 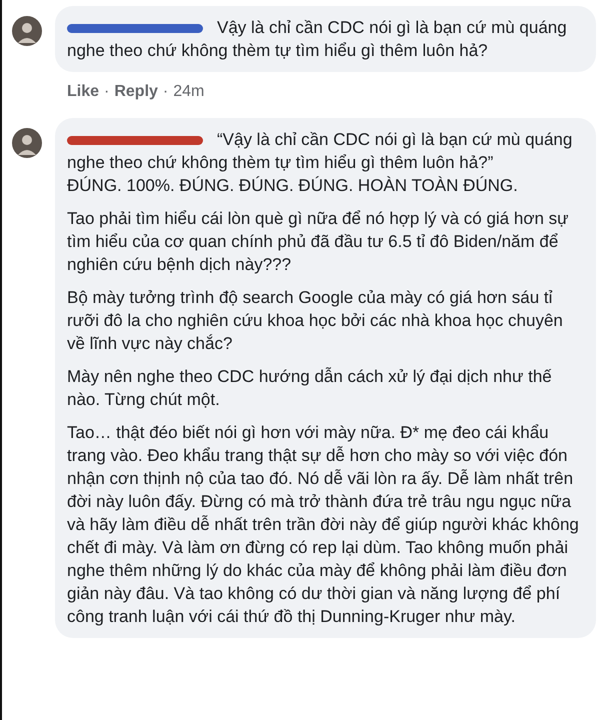 What do you see at coordinates (188, 92) in the screenshot?
I see `timestamp: 24m` at bounding box center [188, 92].